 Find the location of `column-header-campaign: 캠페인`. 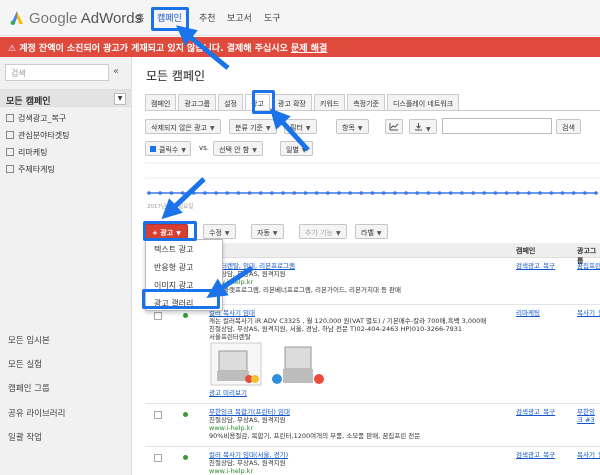

column-header-campaign: 캠페인 is located at coordinates (525, 251).